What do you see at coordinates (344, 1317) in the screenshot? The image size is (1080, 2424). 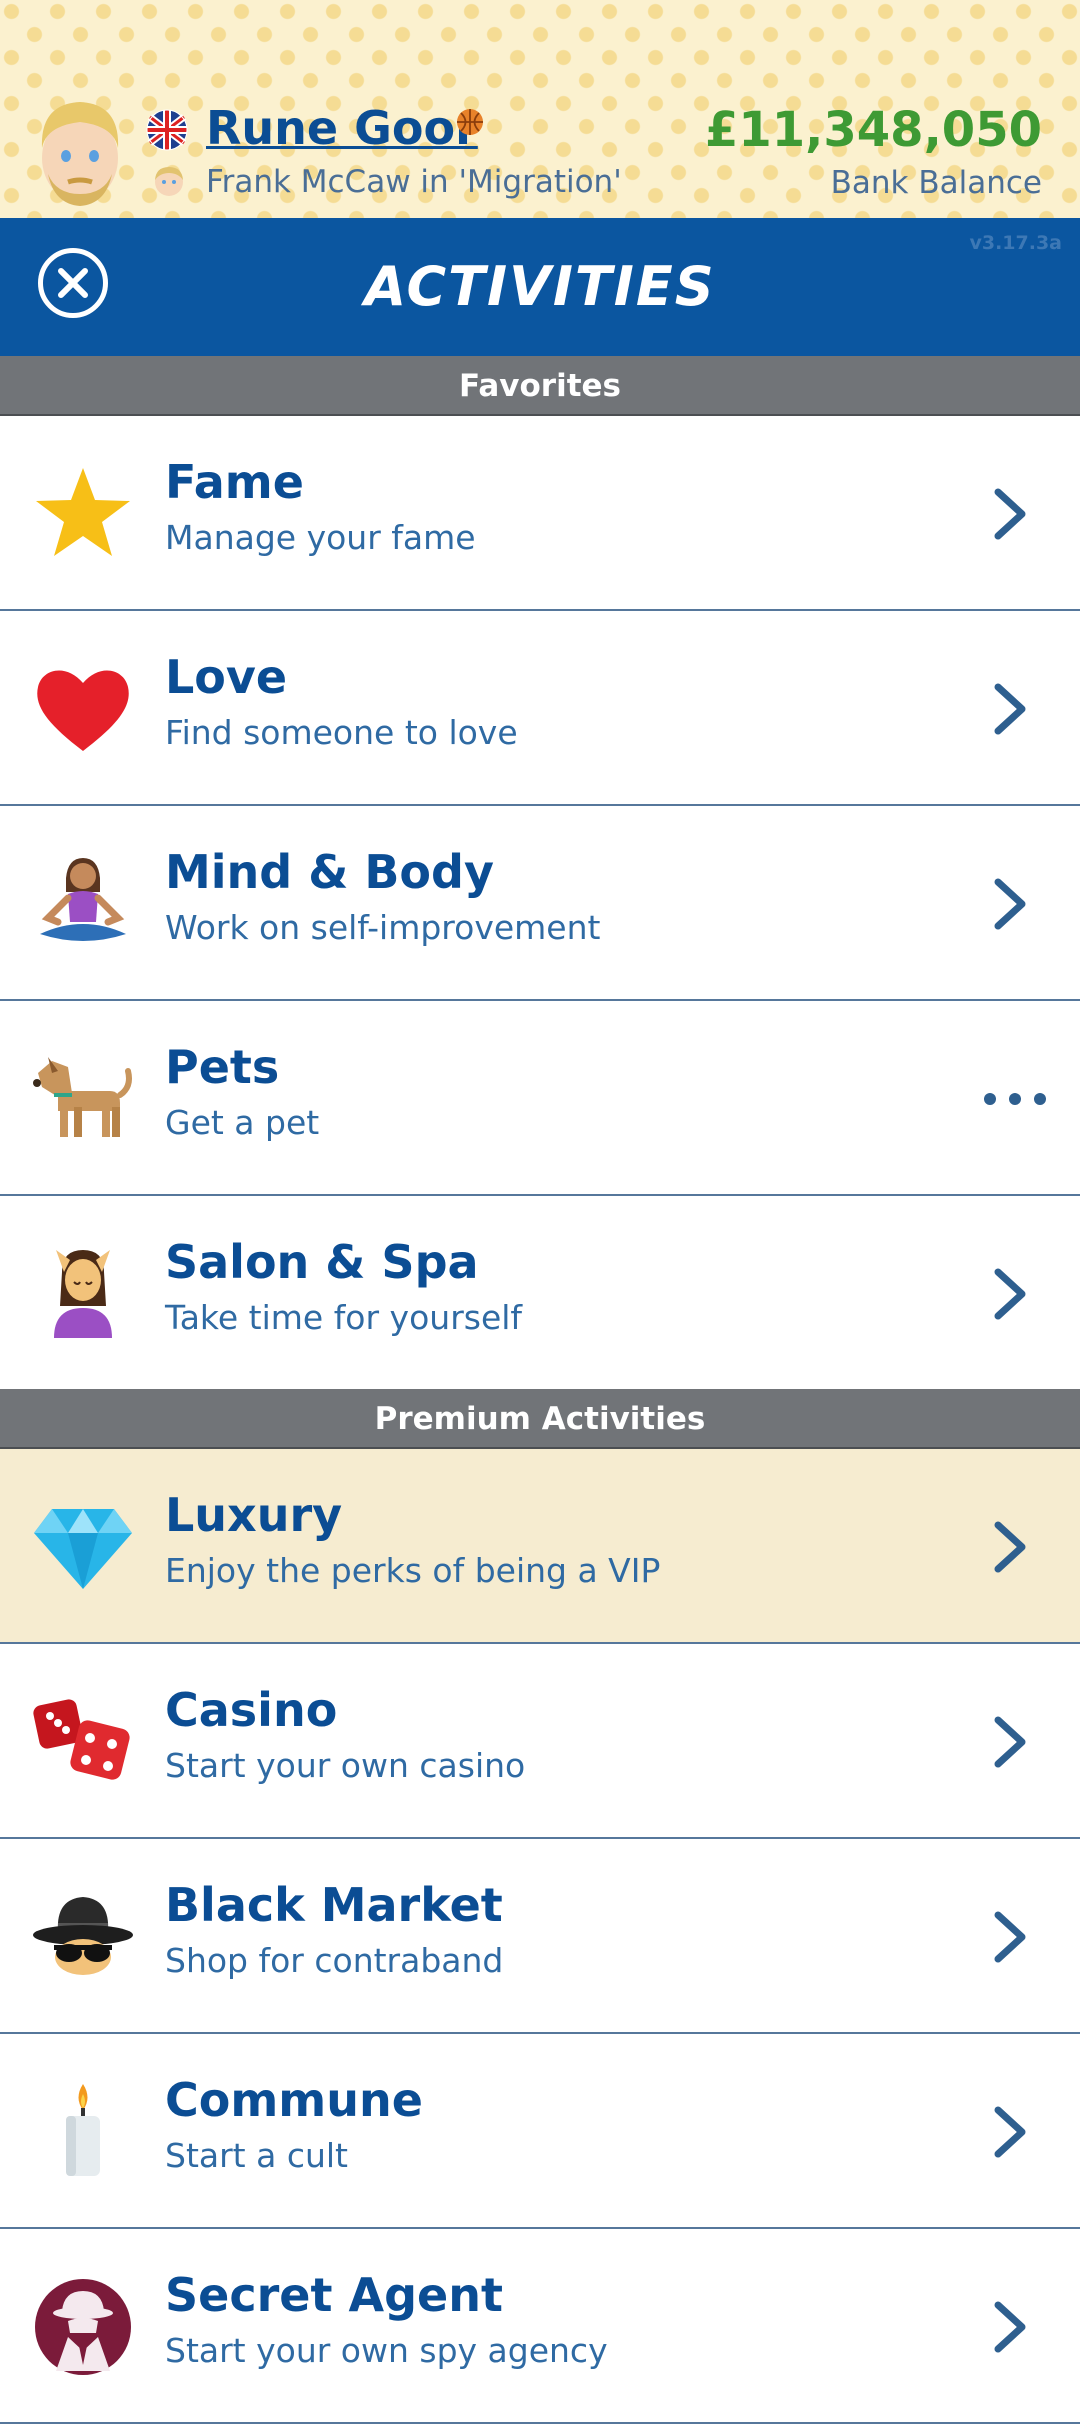 I see `activity-subtitle: Take time for yourself` at bounding box center [344, 1317].